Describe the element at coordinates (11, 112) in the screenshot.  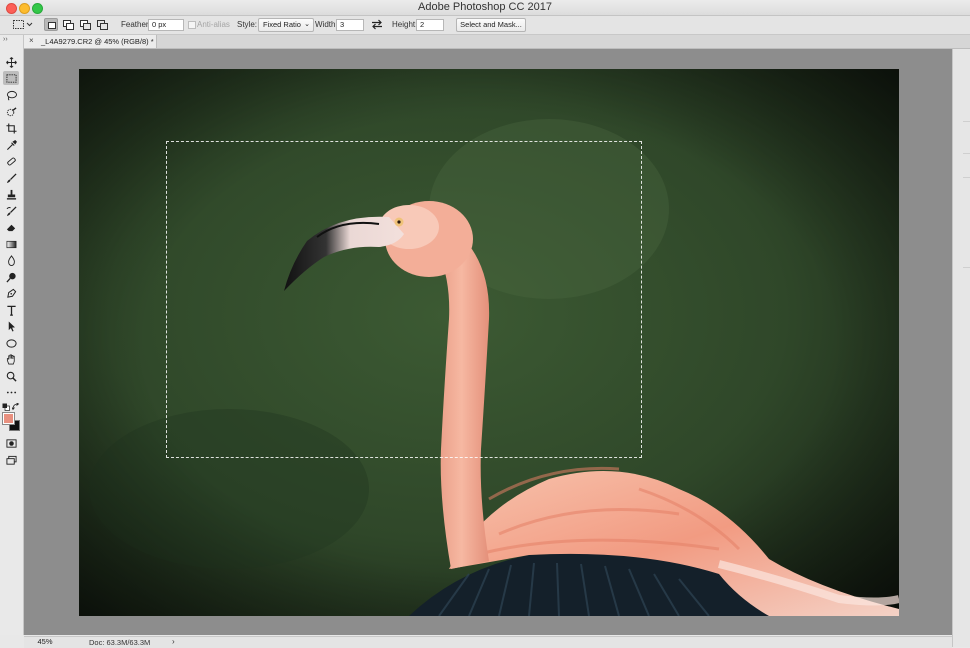
I see `quick-selection-tool-icon` at that location.